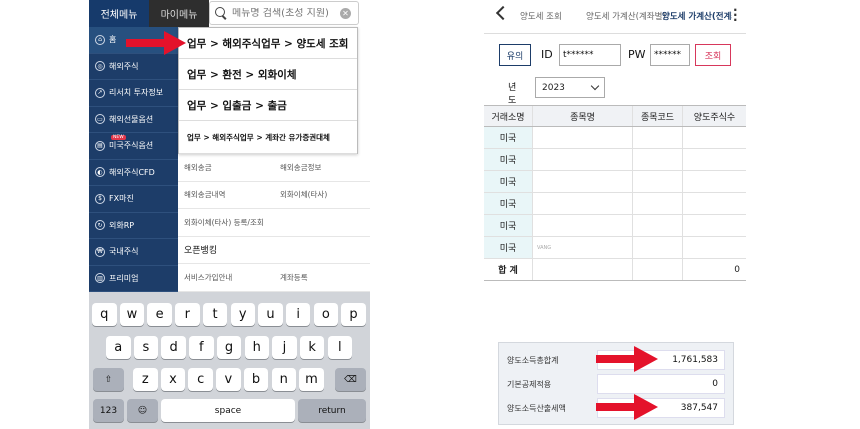 The image size is (860, 429). I want to click on return-key: return, so click(332, 410).